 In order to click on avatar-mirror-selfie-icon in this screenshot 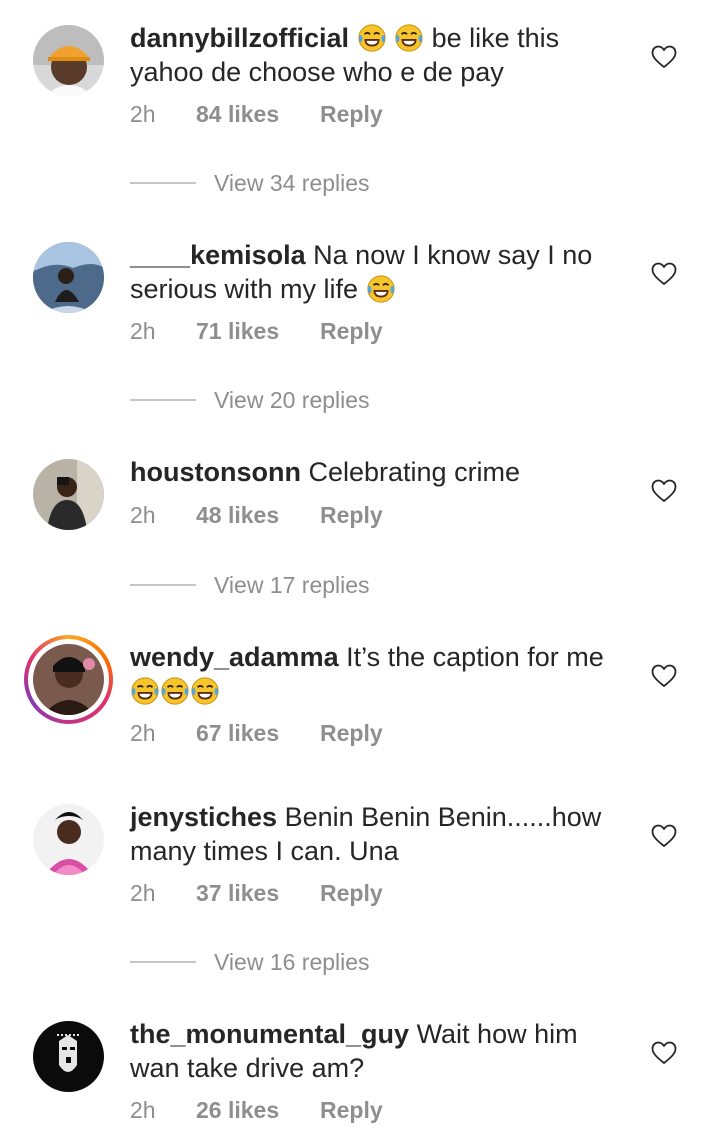, I will do `click(68, 494)`.